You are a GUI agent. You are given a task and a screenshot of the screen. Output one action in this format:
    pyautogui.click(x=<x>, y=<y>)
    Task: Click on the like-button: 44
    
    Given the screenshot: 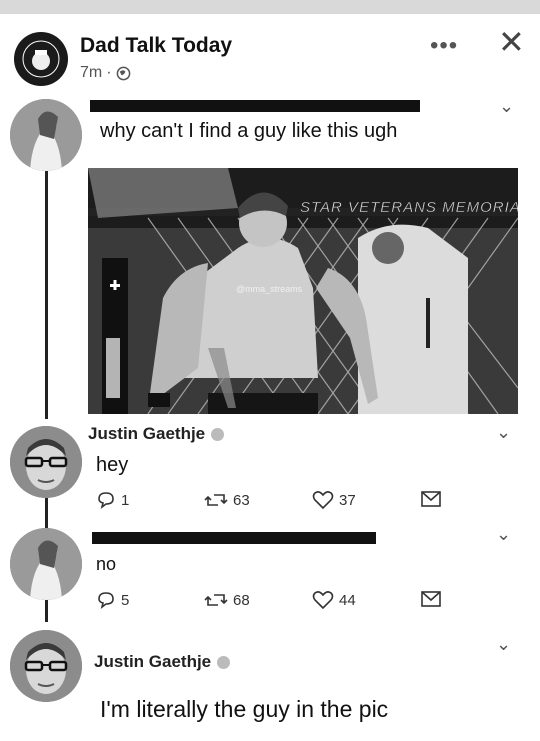 What is the action you would take?
    pyautogui.click(x=334, y=600)
    